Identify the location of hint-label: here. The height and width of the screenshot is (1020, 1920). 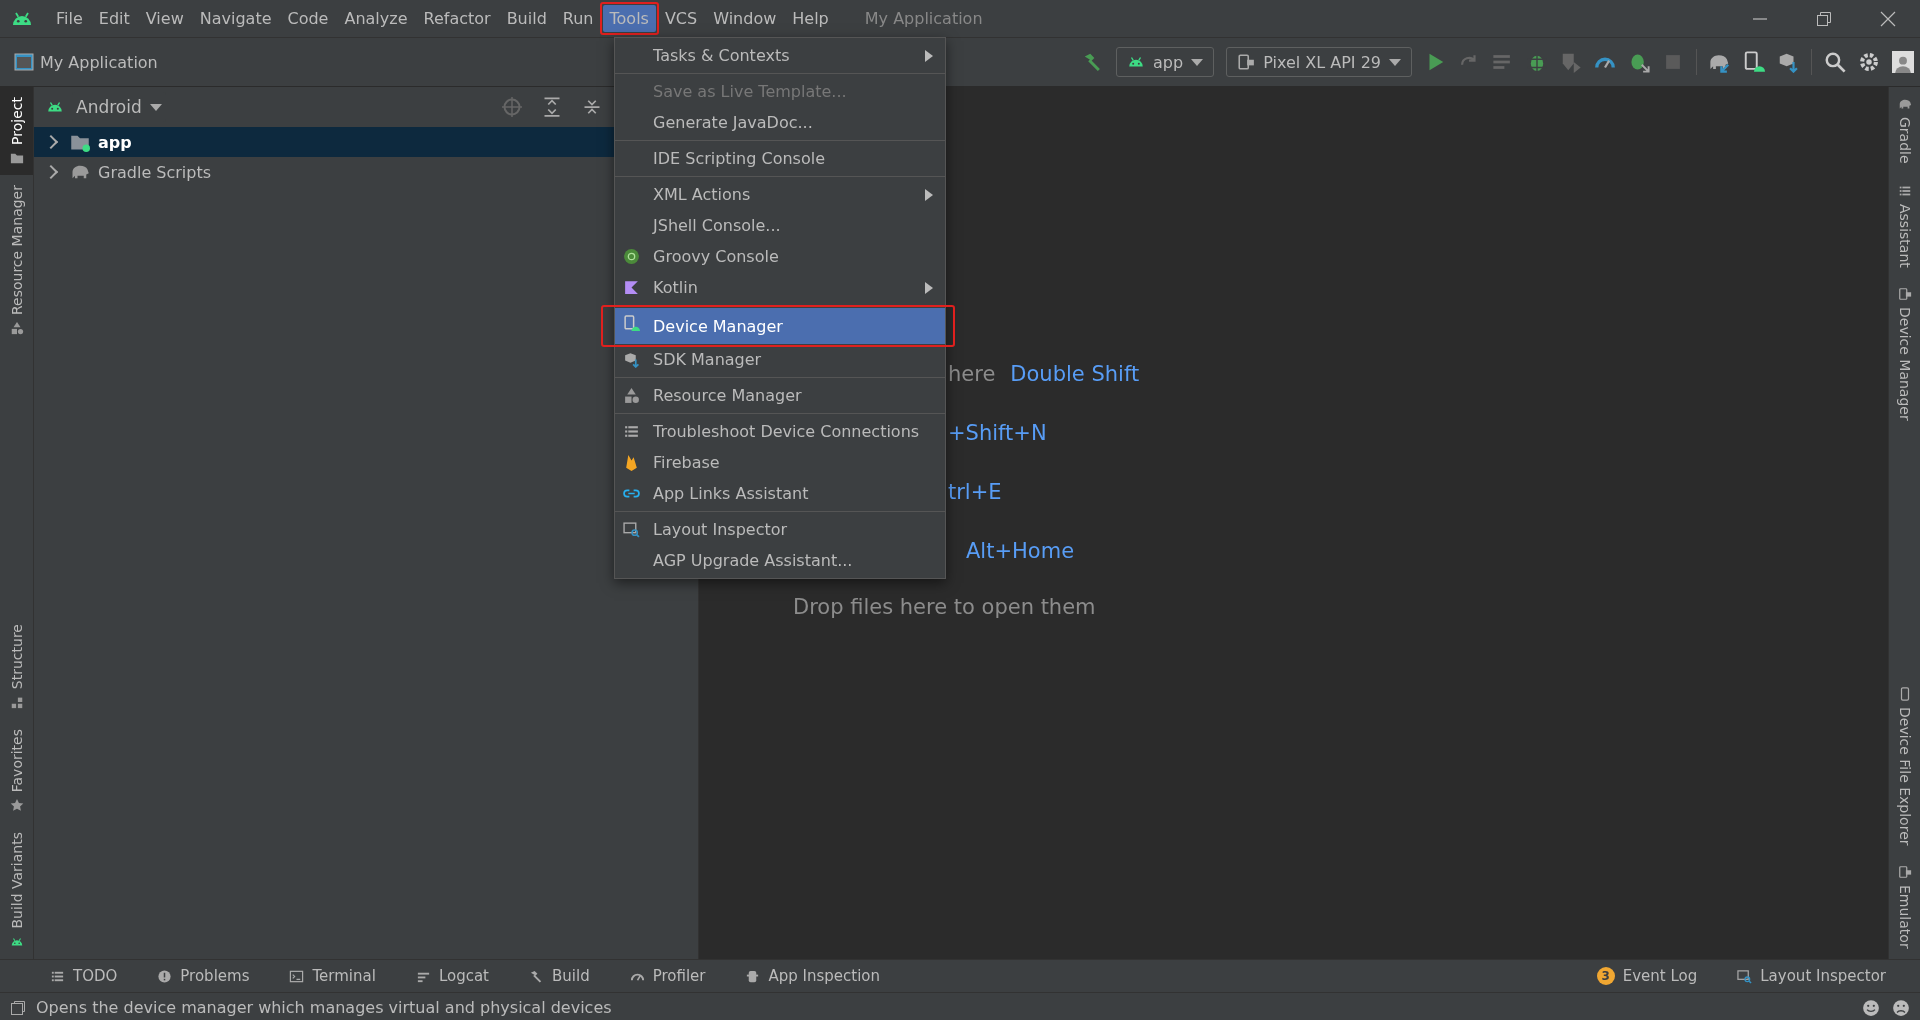
(972, 374).